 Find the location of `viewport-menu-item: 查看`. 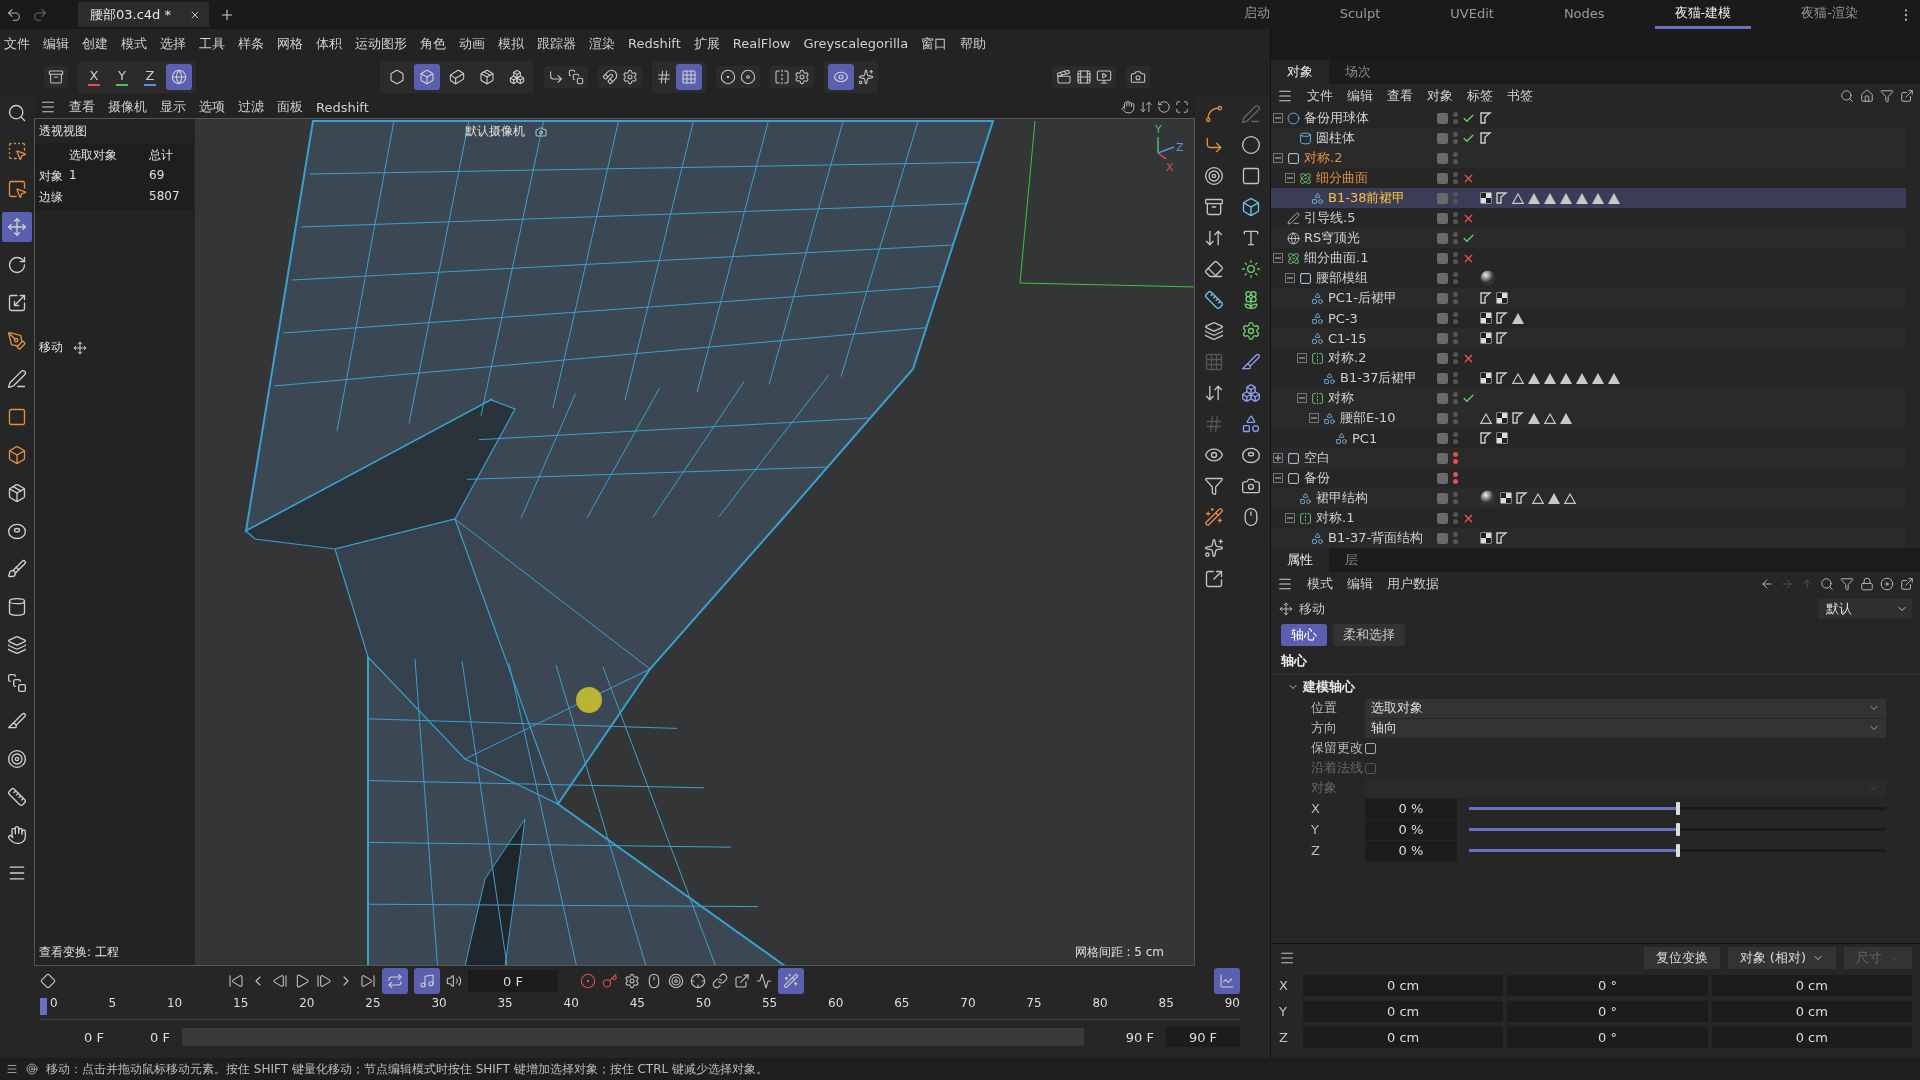

viewport-menu-item: 查看 is located at coordinates (82, 107).